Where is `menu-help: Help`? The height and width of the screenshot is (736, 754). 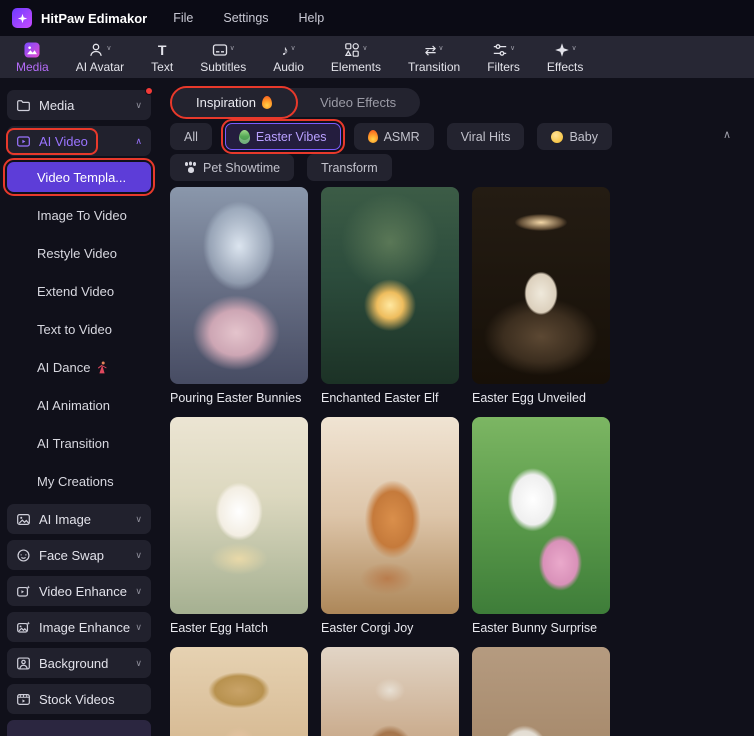
menu-help: Help is located at coordinates (312, 18).